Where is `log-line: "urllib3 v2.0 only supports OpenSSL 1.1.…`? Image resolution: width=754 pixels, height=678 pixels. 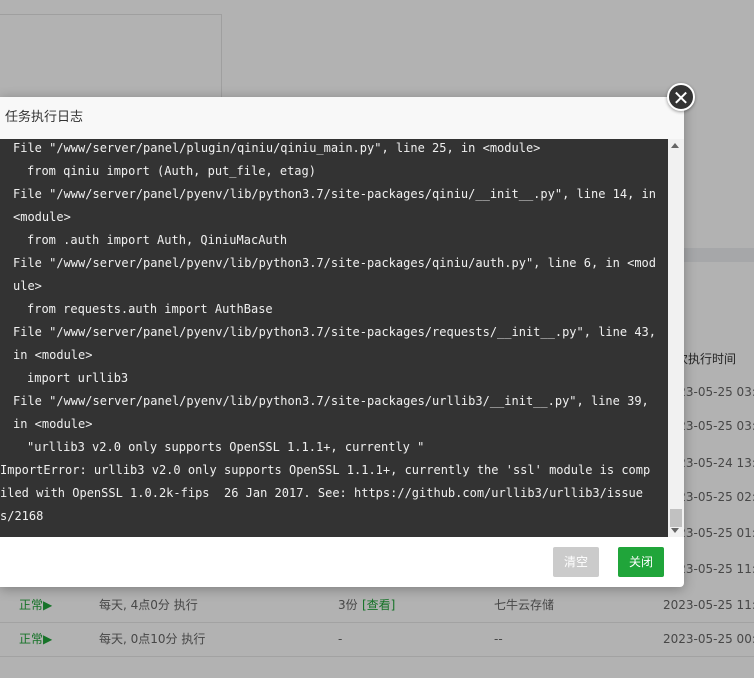 log-line: "urllib3 v2.0 only supports OpenSSL 1.1.… is located at coordinates (226, 447).